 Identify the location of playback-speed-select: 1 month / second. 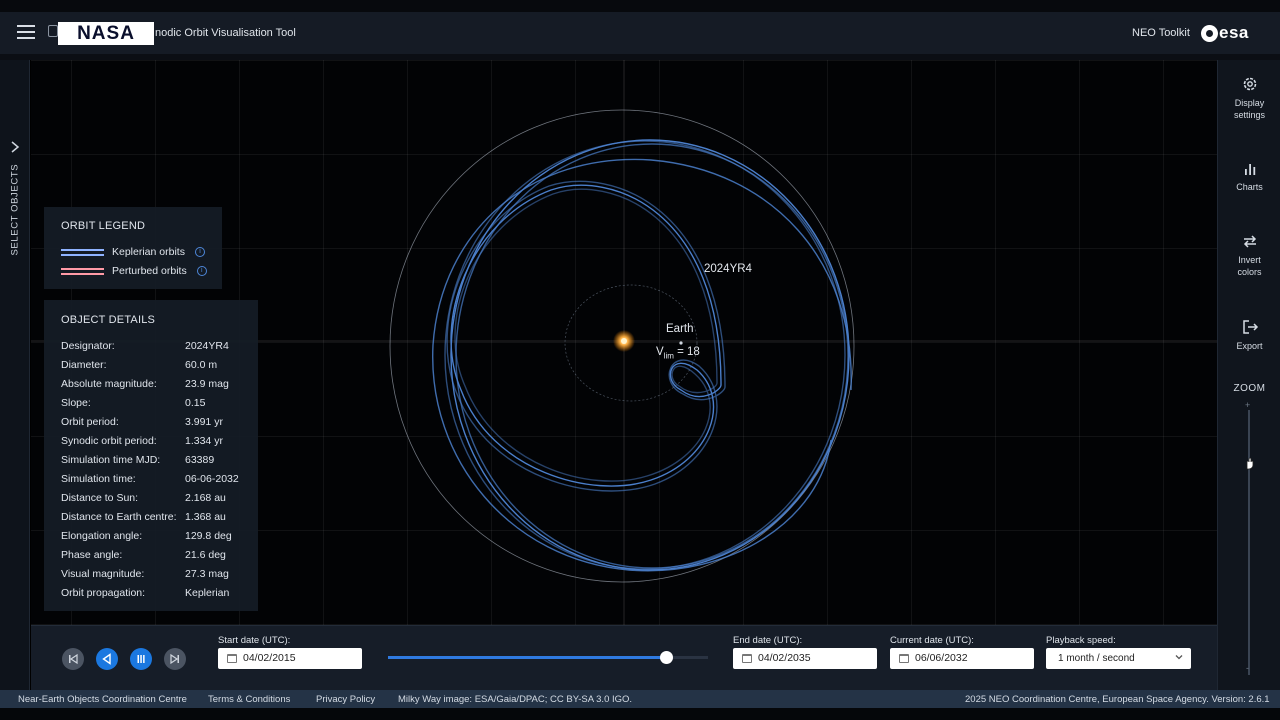
(1118, 658).